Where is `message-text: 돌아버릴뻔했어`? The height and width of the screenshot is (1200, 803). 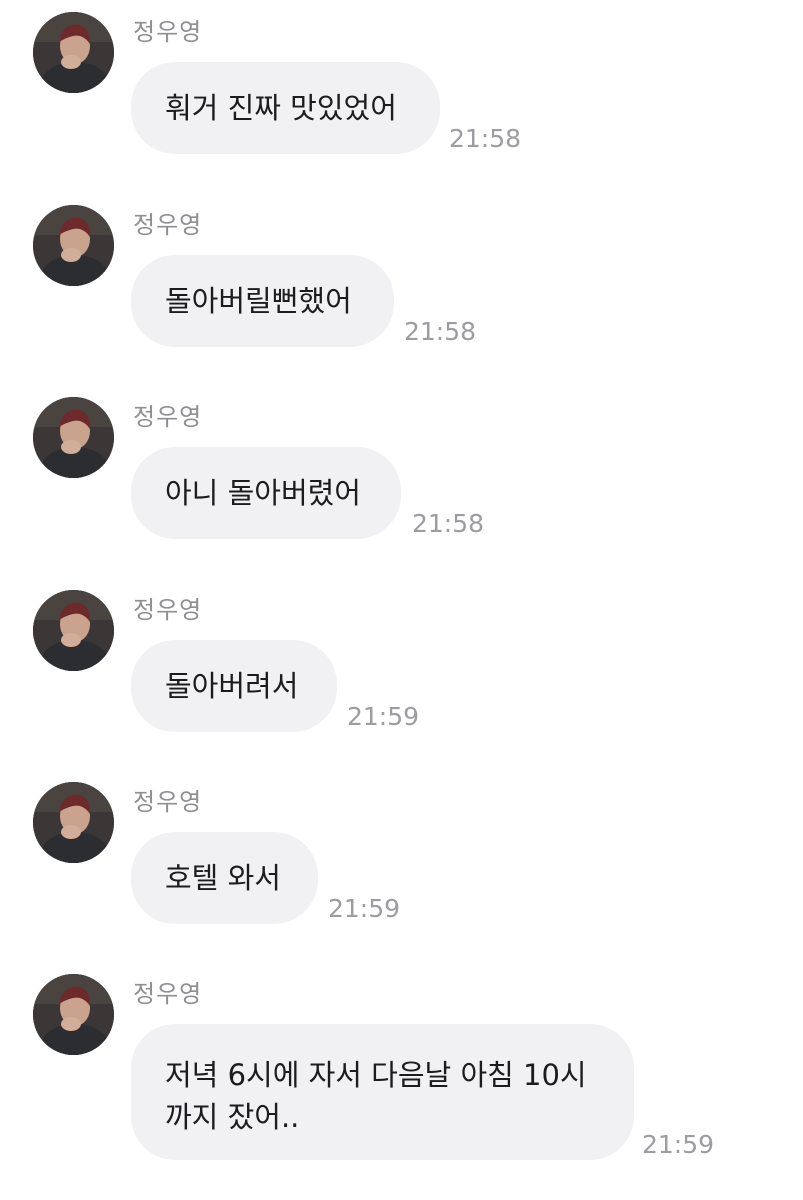
message-text: 돌아버릴뻔했어 is located at coordinates (258, 301).